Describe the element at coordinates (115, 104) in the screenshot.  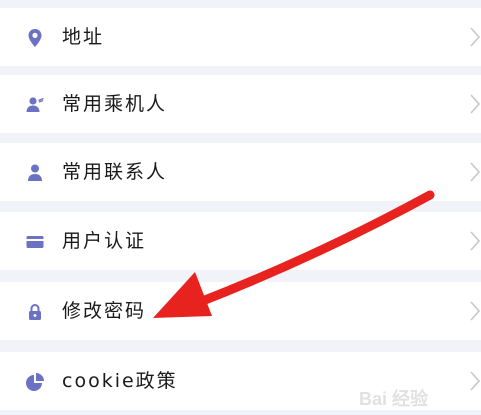
I see `menu-item-label: 常用乘机人` at that location.